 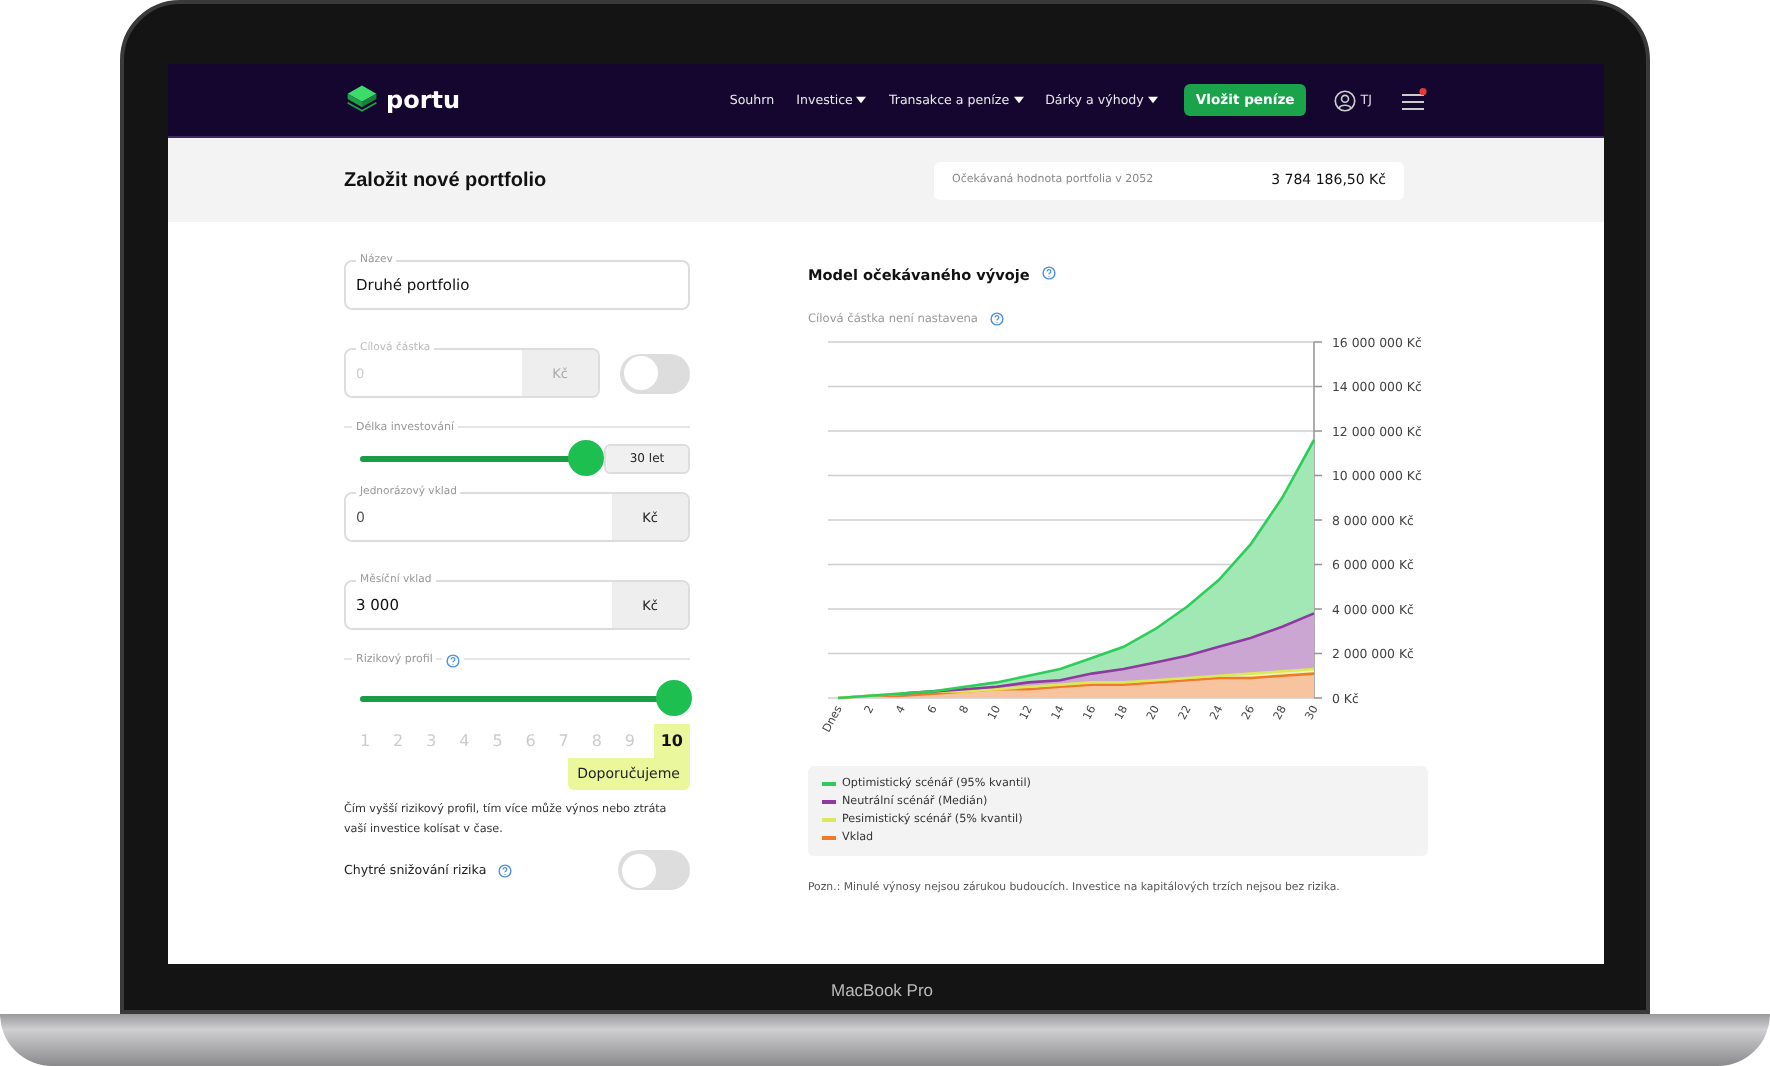 What do you see at coordinates (423, 100) in the screenshot?
I see `logo-text: portu` at bounding box center [423, 100].